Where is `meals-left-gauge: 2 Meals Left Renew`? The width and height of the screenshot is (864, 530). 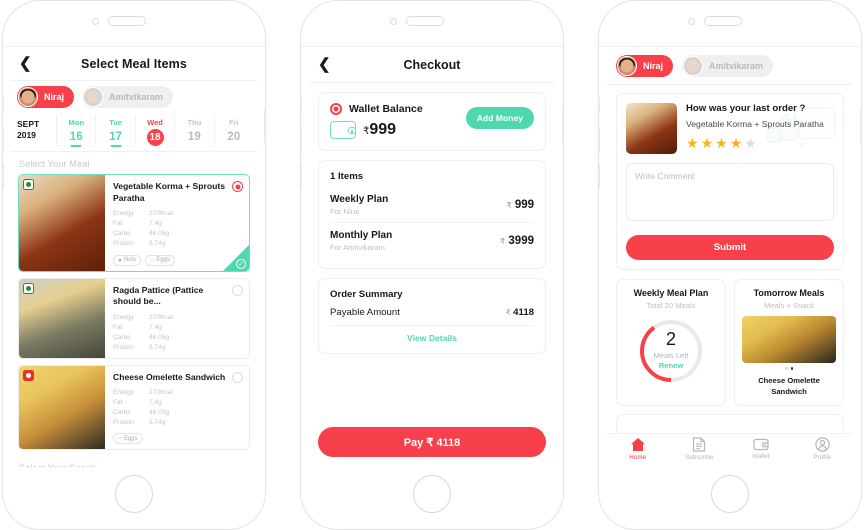
meals-left-gauge: 2 Meals Left Renew is located at coordinates (671, 351).